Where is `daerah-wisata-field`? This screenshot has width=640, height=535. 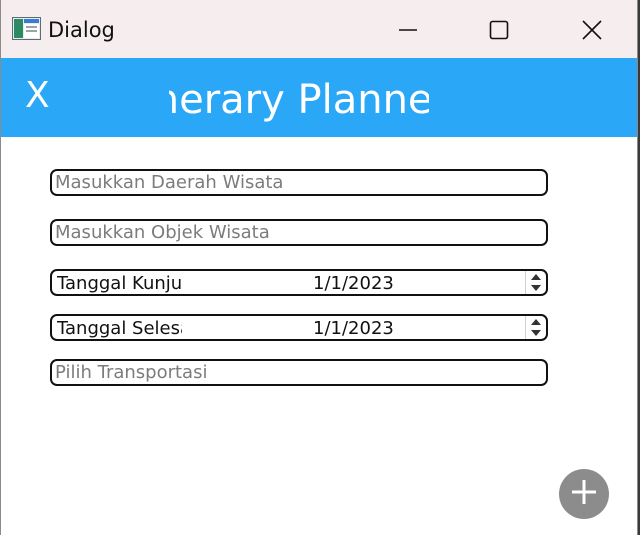
daerah-wisata-field is located at coordinates (299, 182).